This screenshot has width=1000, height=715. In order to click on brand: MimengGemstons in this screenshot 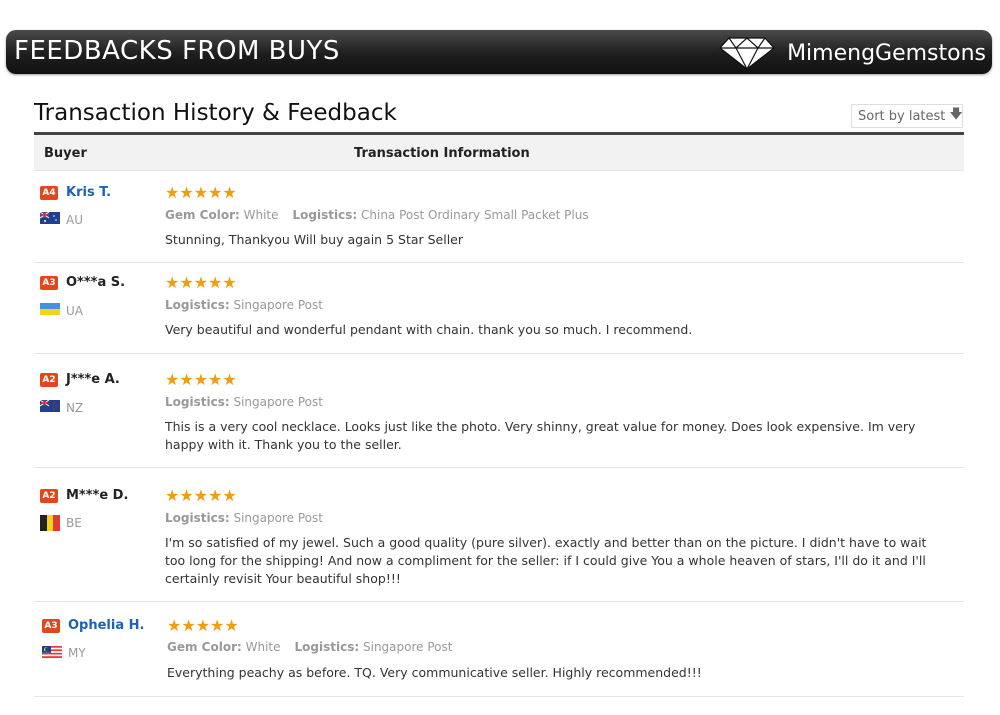, I will do `click(852, 53)`.